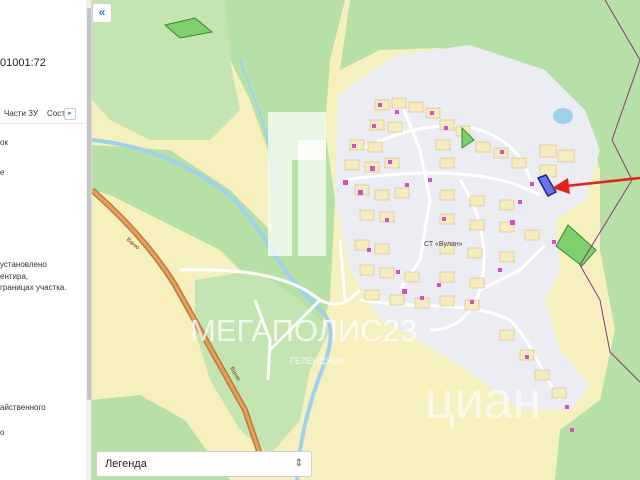  Describe the element at coordinates (23, 407) in the screenshot. I see `info-text-line: айственного` at that location.